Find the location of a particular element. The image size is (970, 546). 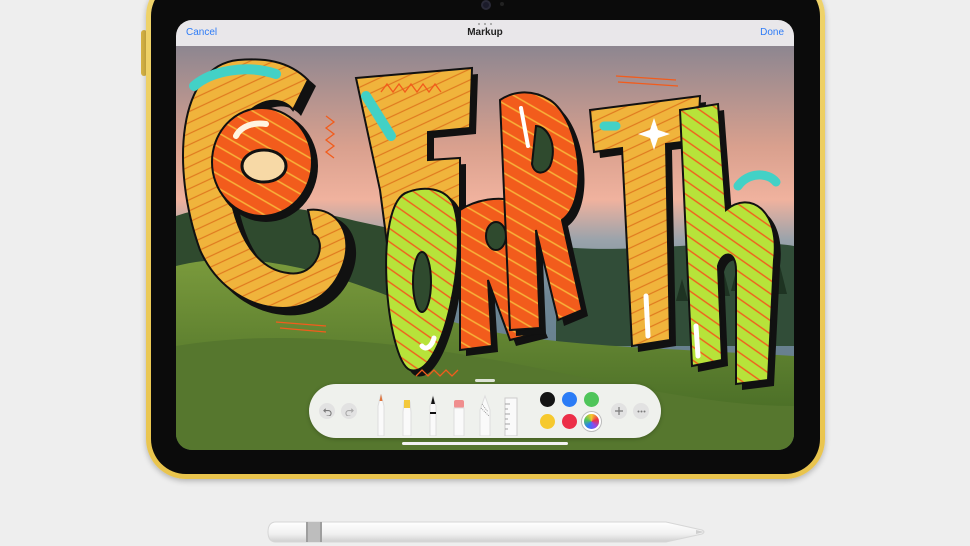

plus-icon is located at coordinates (619, 411).